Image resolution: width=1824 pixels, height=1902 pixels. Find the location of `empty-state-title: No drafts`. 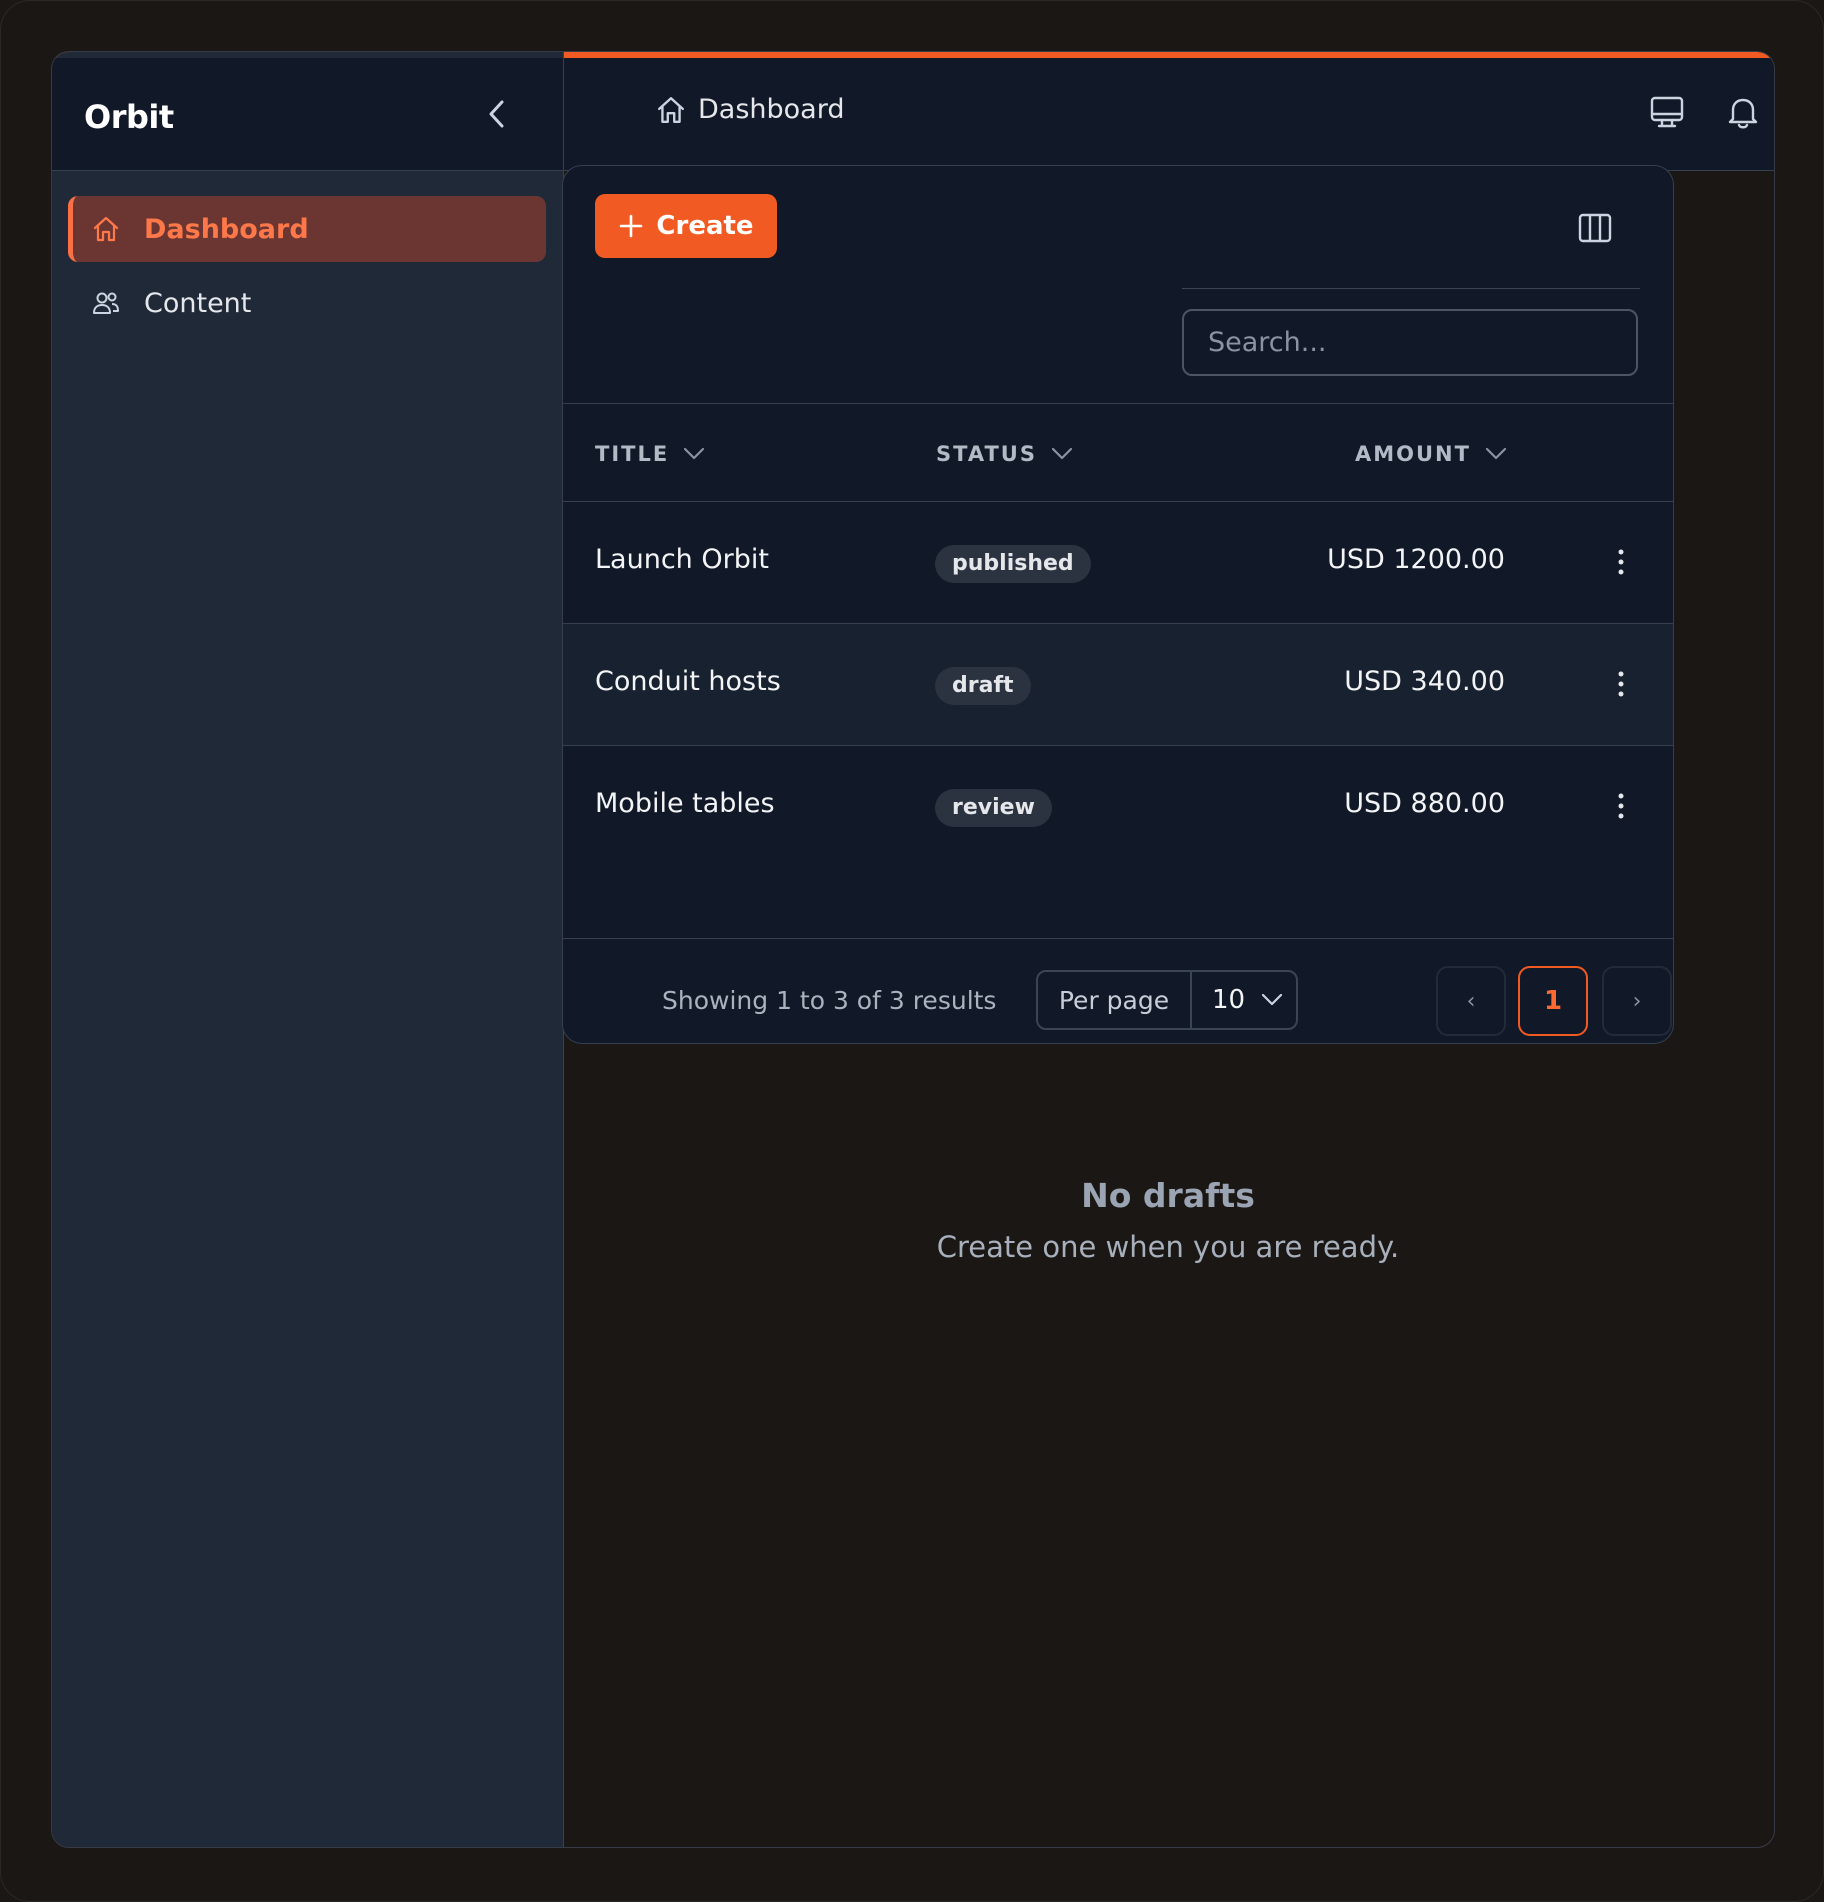

empty-state-title: No drafts is located at coordinates (1168, 1195).